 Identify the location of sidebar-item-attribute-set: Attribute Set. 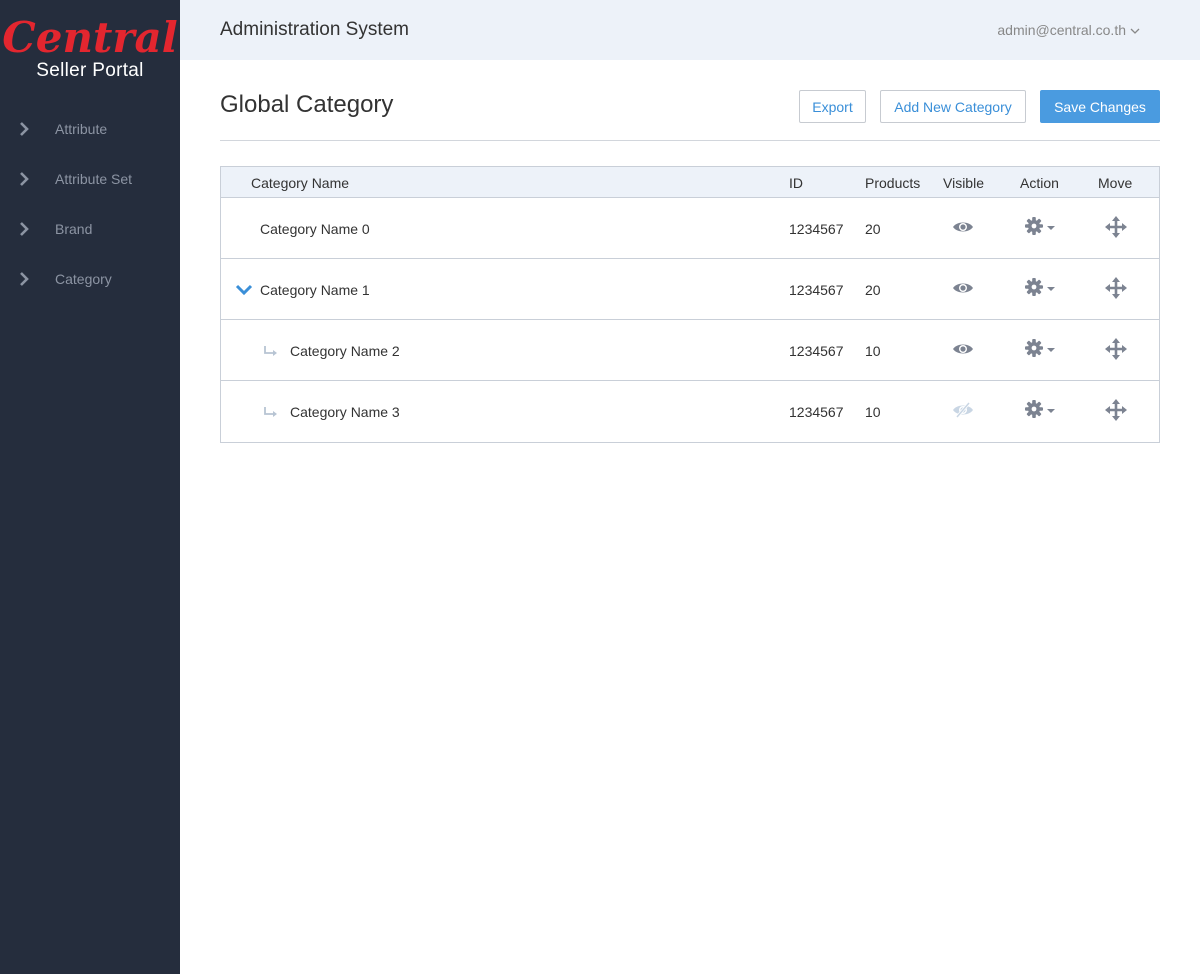
(90, 179).